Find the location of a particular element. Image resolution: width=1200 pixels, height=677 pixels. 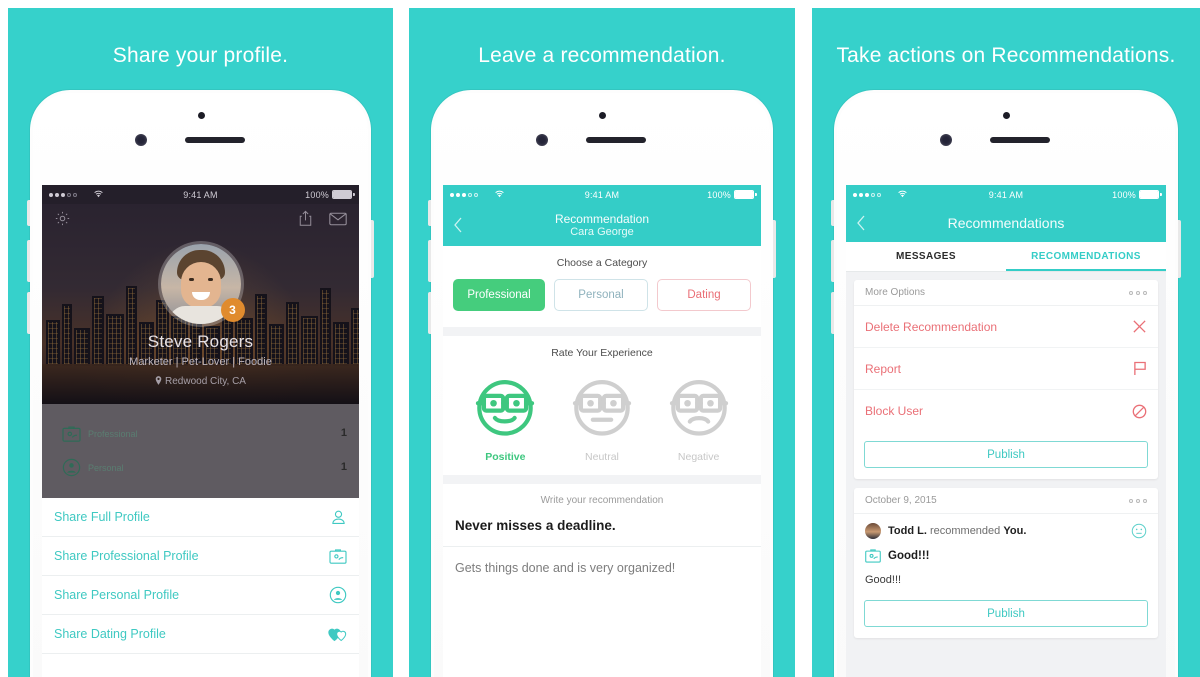

close-x-icon is located at coordinates (1139, 326).